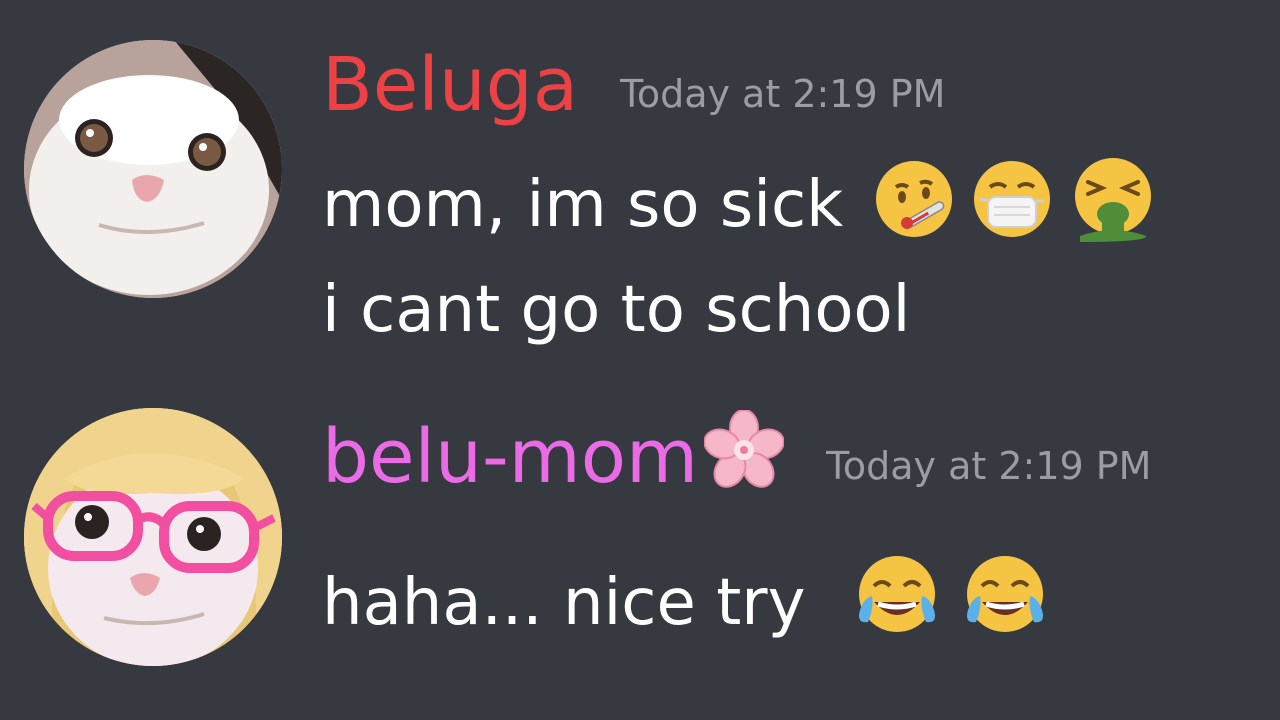 This screenshot has width=1280, height=720. What do you see at coordinates (1012, 208) in the screenshot?
I see `mask-face-icon` at bounding box center [1012, 208].